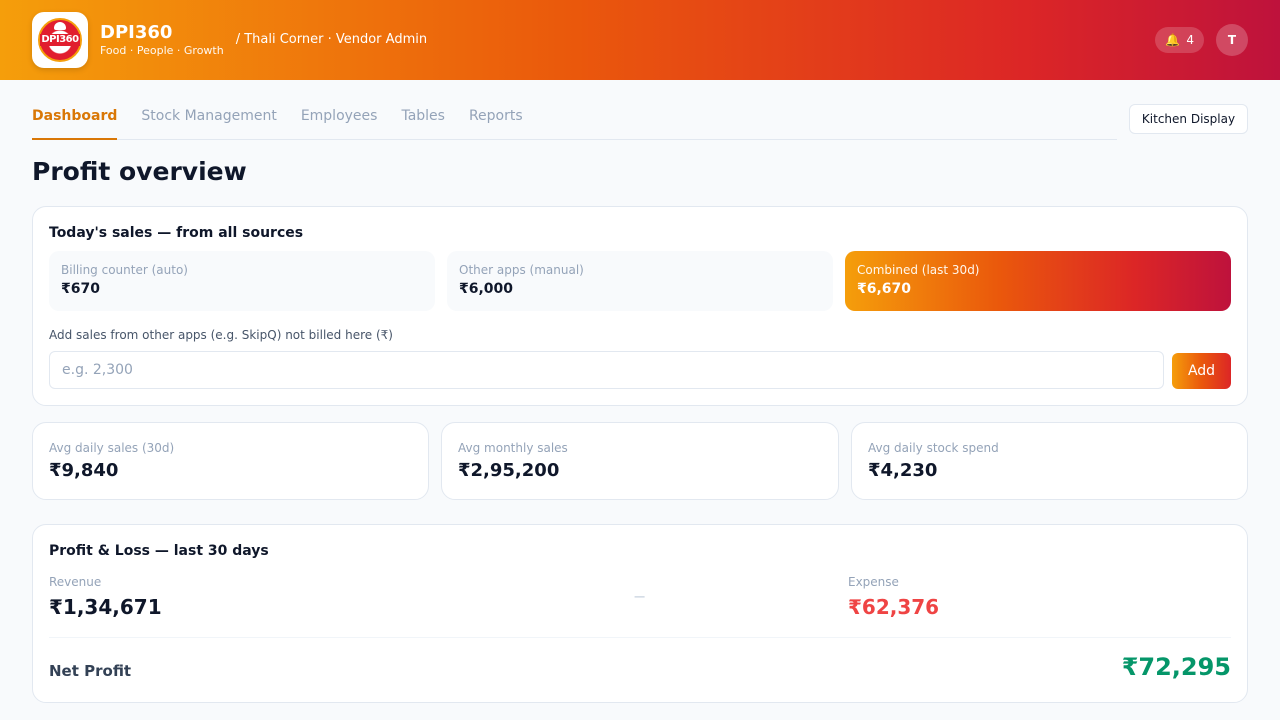 Image resolution: width=1280 pixels, height=720 pixels. I want to click on bell-icon: 🔔, so click(1173, 40).